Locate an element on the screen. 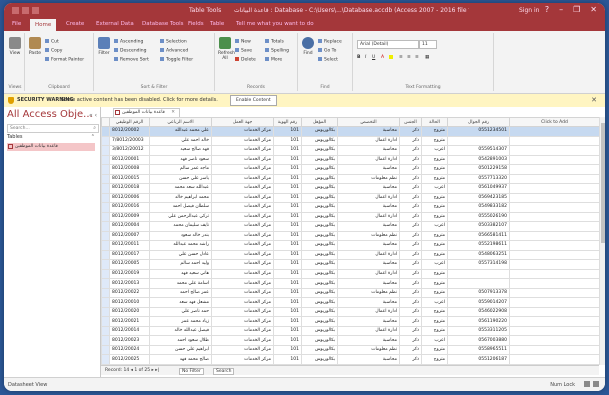  filter-button: Filter is located at coordinates (104, 49).